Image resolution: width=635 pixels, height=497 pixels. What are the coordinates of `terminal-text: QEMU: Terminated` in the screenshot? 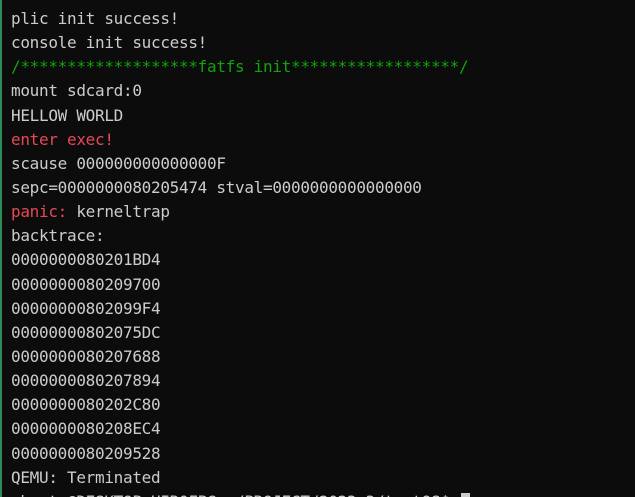 It's located at (86, 477).